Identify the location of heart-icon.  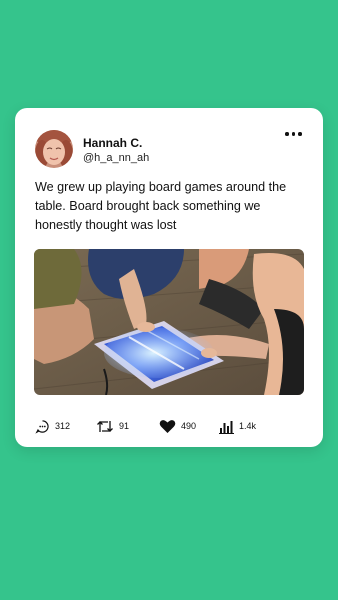
(167, 426).